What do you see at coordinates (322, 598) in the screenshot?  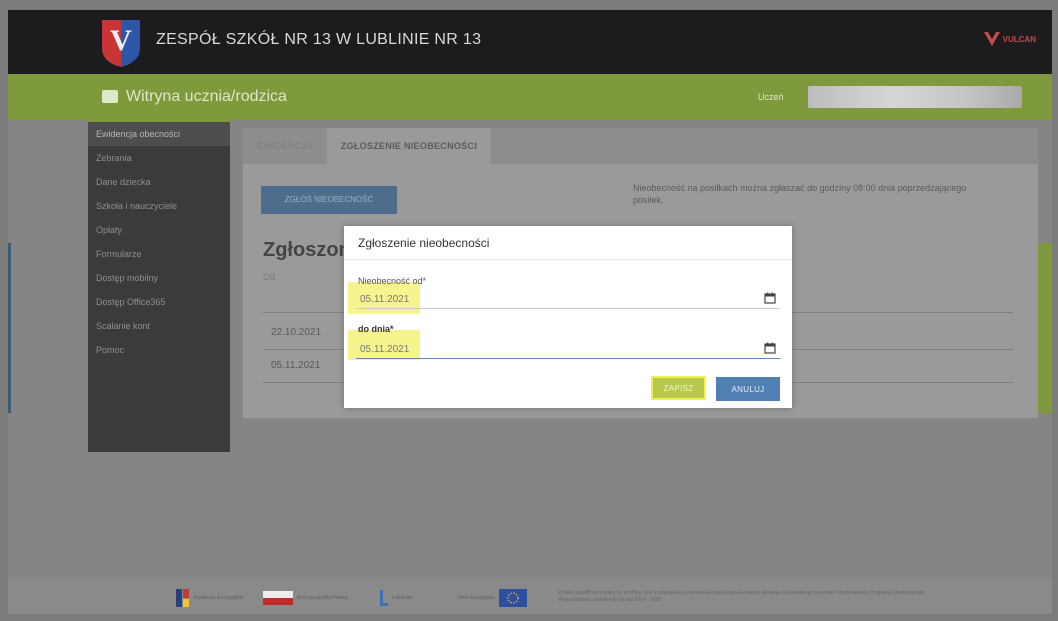 I see `logo-polska-text: Rzeczpospolita Polska` at bounding box center [322, 598].